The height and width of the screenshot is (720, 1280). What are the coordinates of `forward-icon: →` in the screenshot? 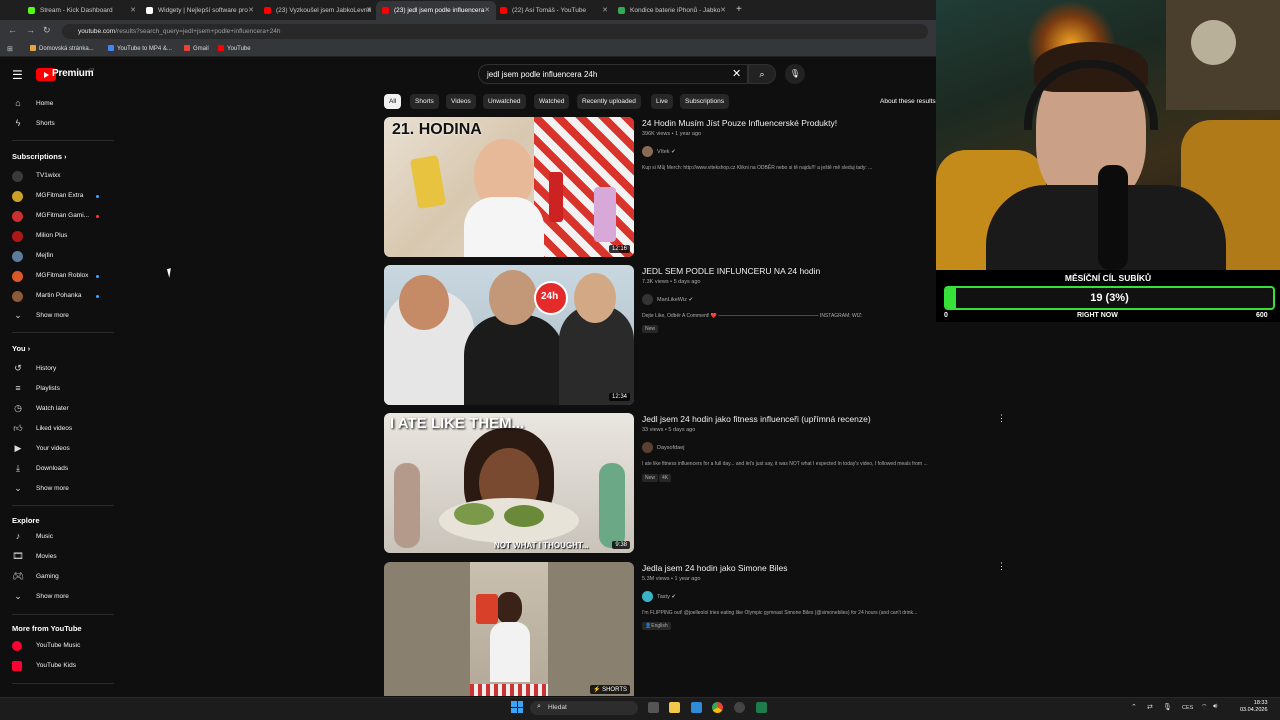 It's located at (30, 30).